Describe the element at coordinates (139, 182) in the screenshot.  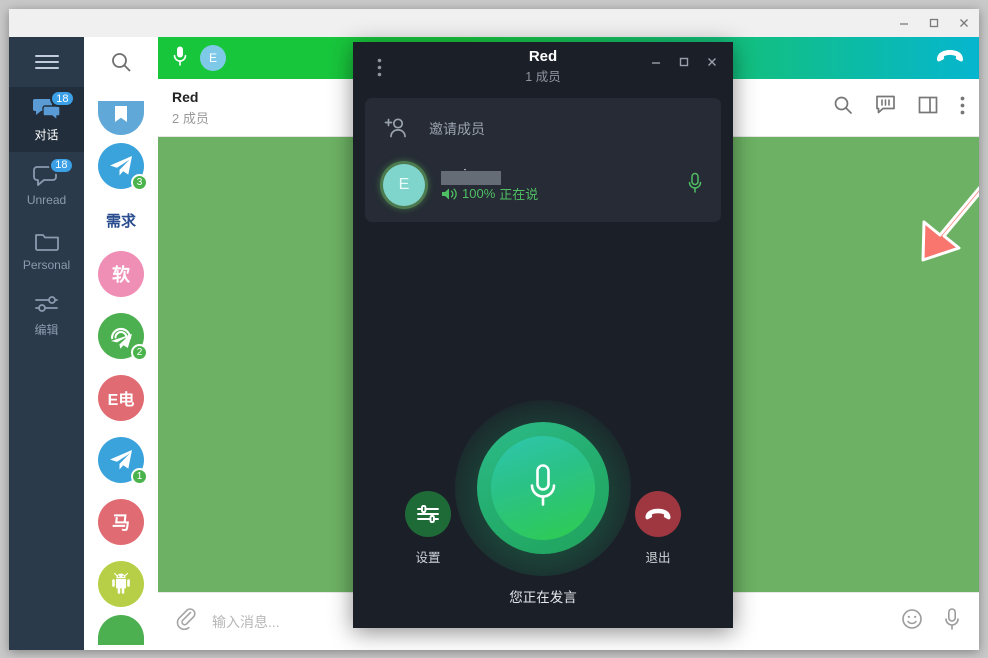
I see `unread-count-badge: 3` at that location.